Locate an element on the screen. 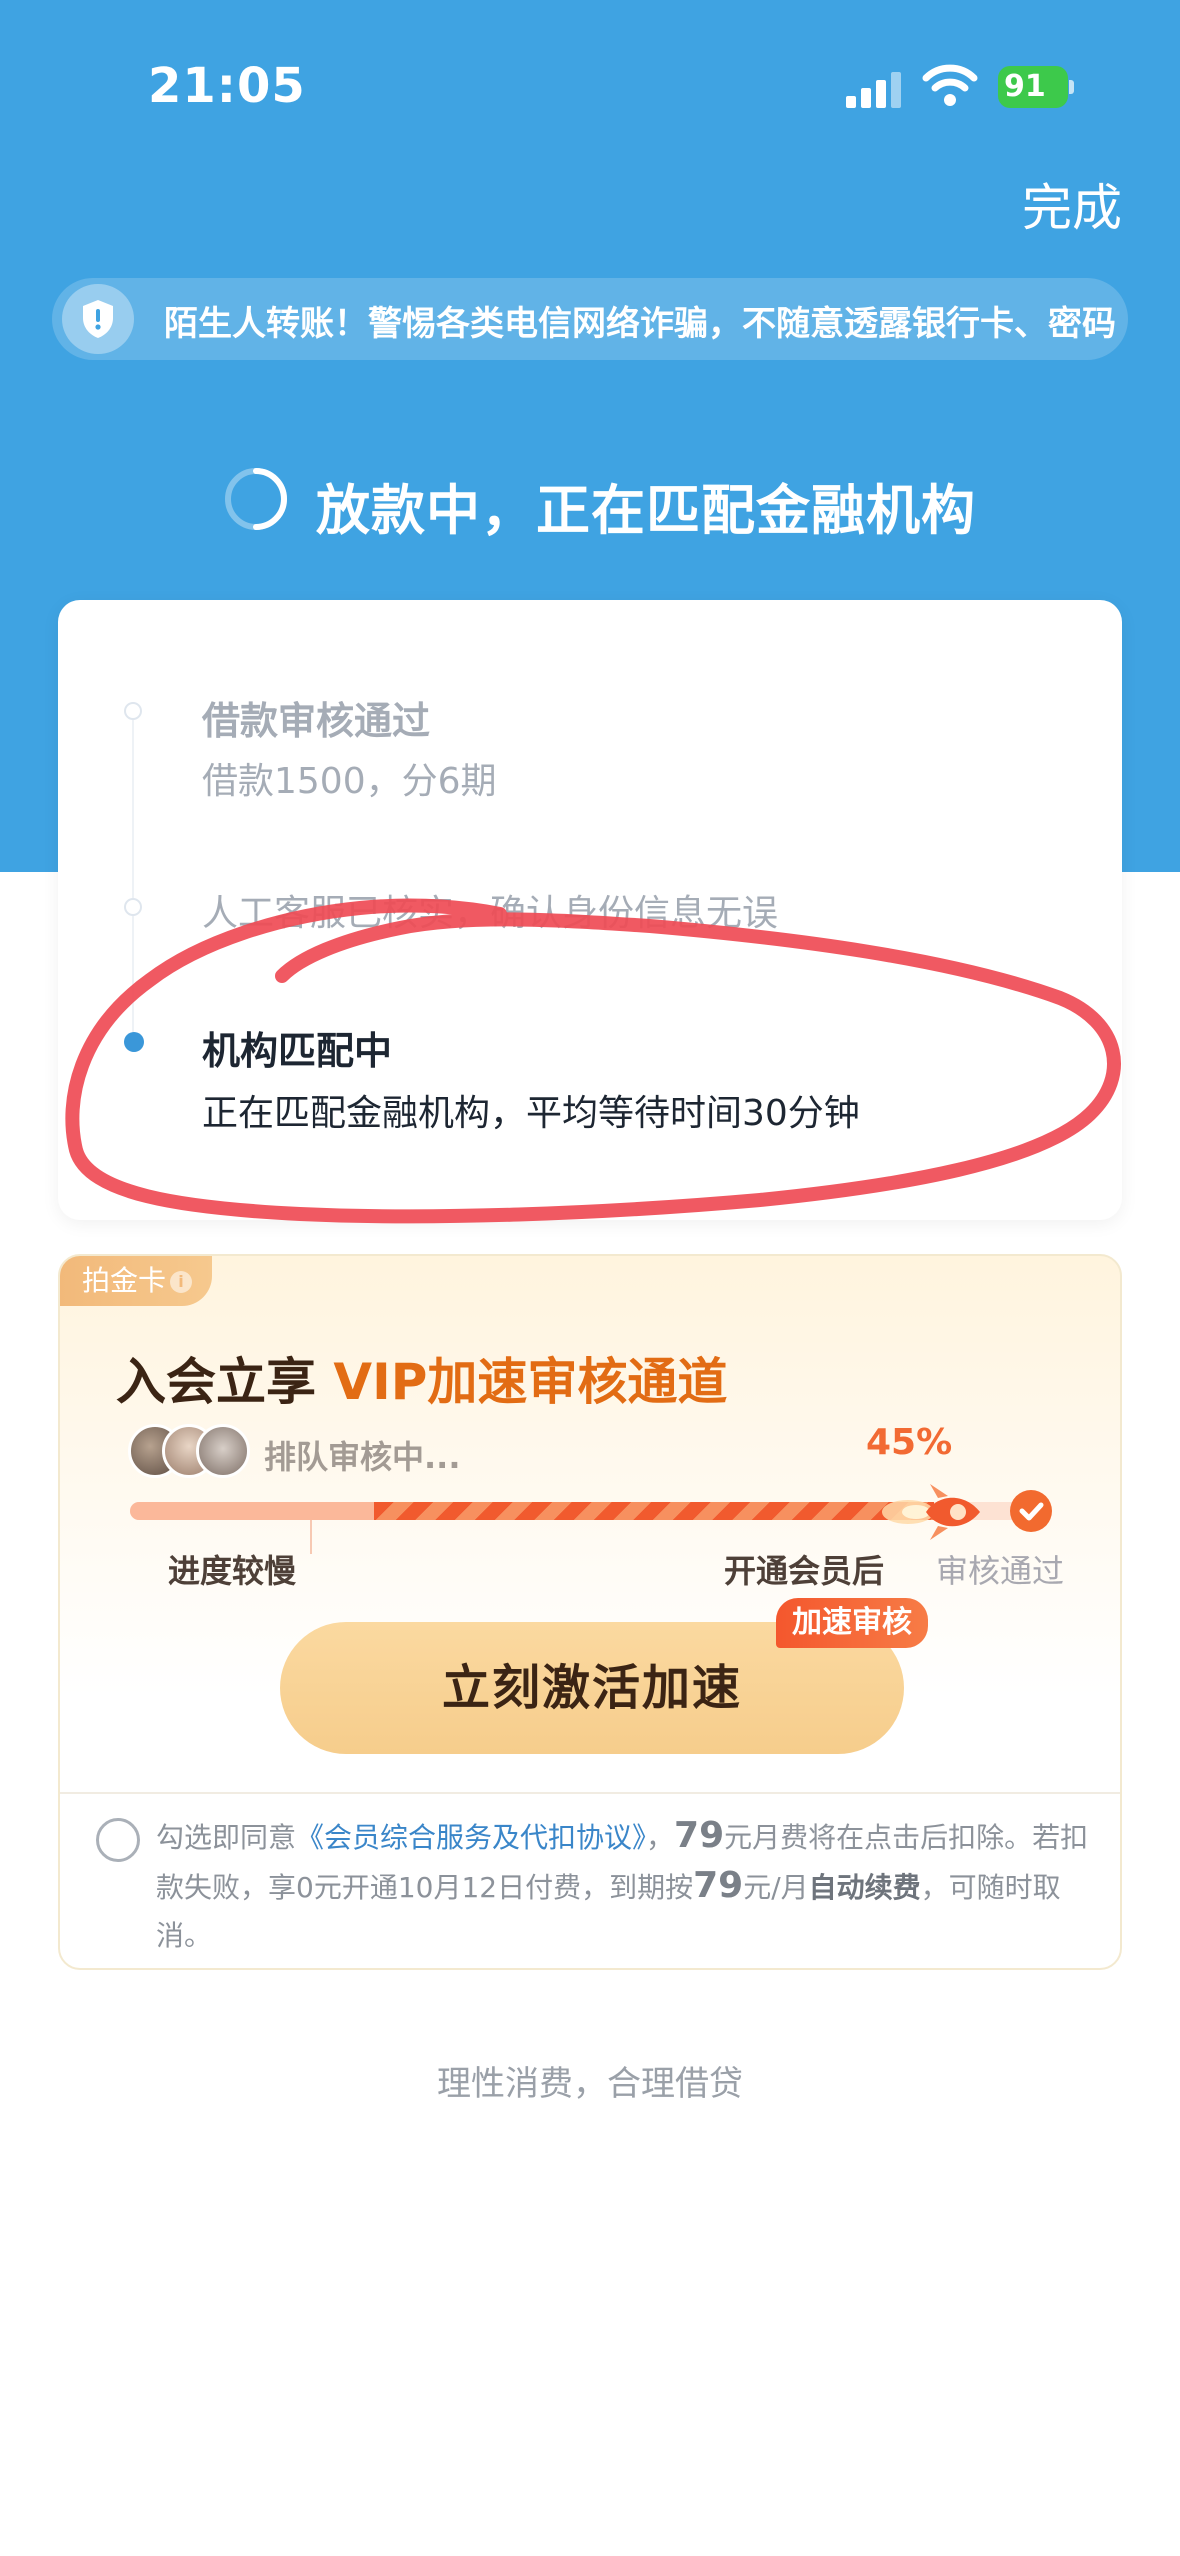 This screenshot has height=2556, width=1180. agreement-mid2: 元/月 is located at coordinates (776, 1887).